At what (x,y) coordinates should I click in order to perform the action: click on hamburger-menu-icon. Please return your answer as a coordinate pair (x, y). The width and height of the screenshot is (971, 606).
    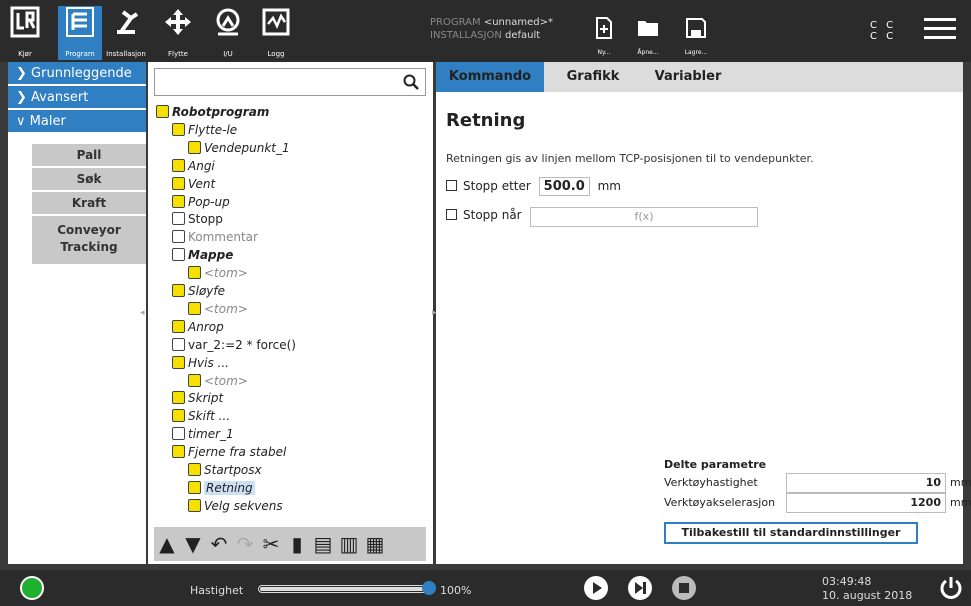
    Looking at the image, I should click on (940, 31).